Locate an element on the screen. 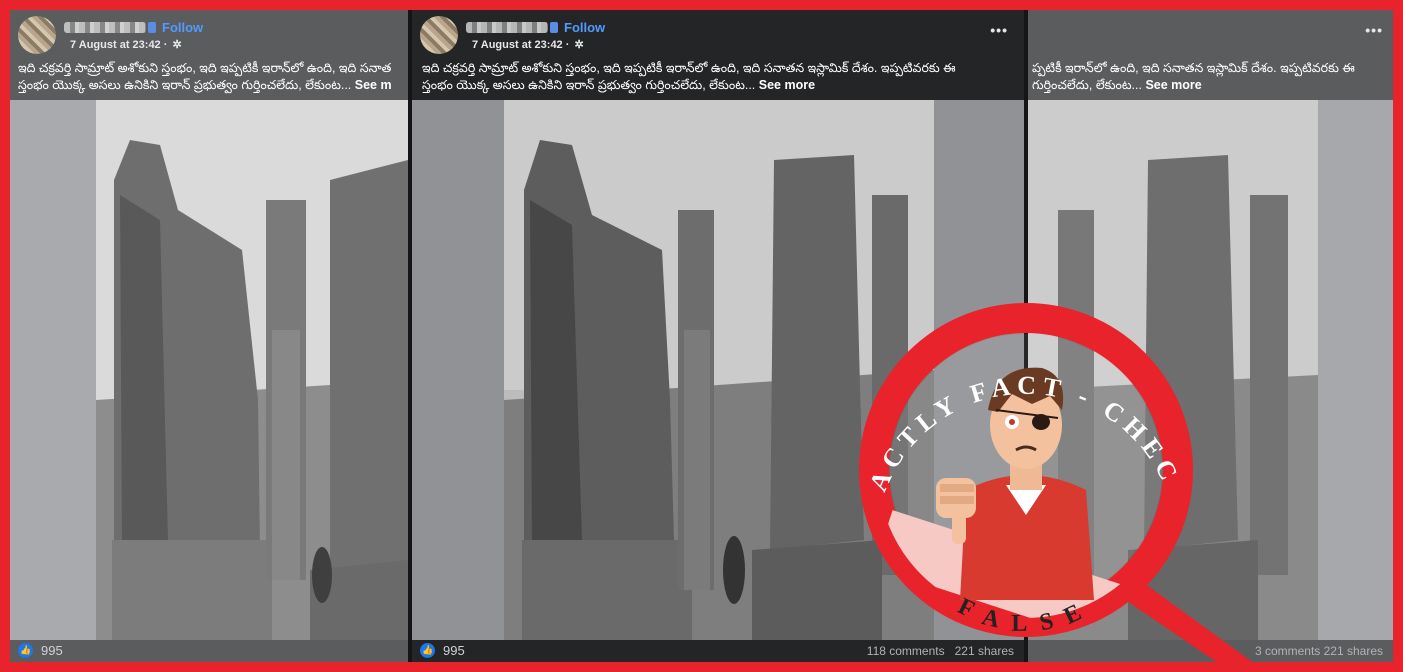  post-footer: 995 is located at coordinates (209, 651).